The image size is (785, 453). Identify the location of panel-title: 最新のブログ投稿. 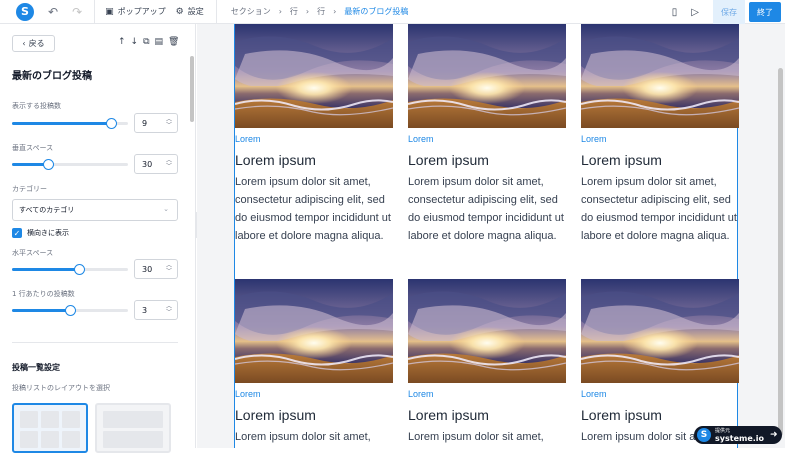
(52, 76).